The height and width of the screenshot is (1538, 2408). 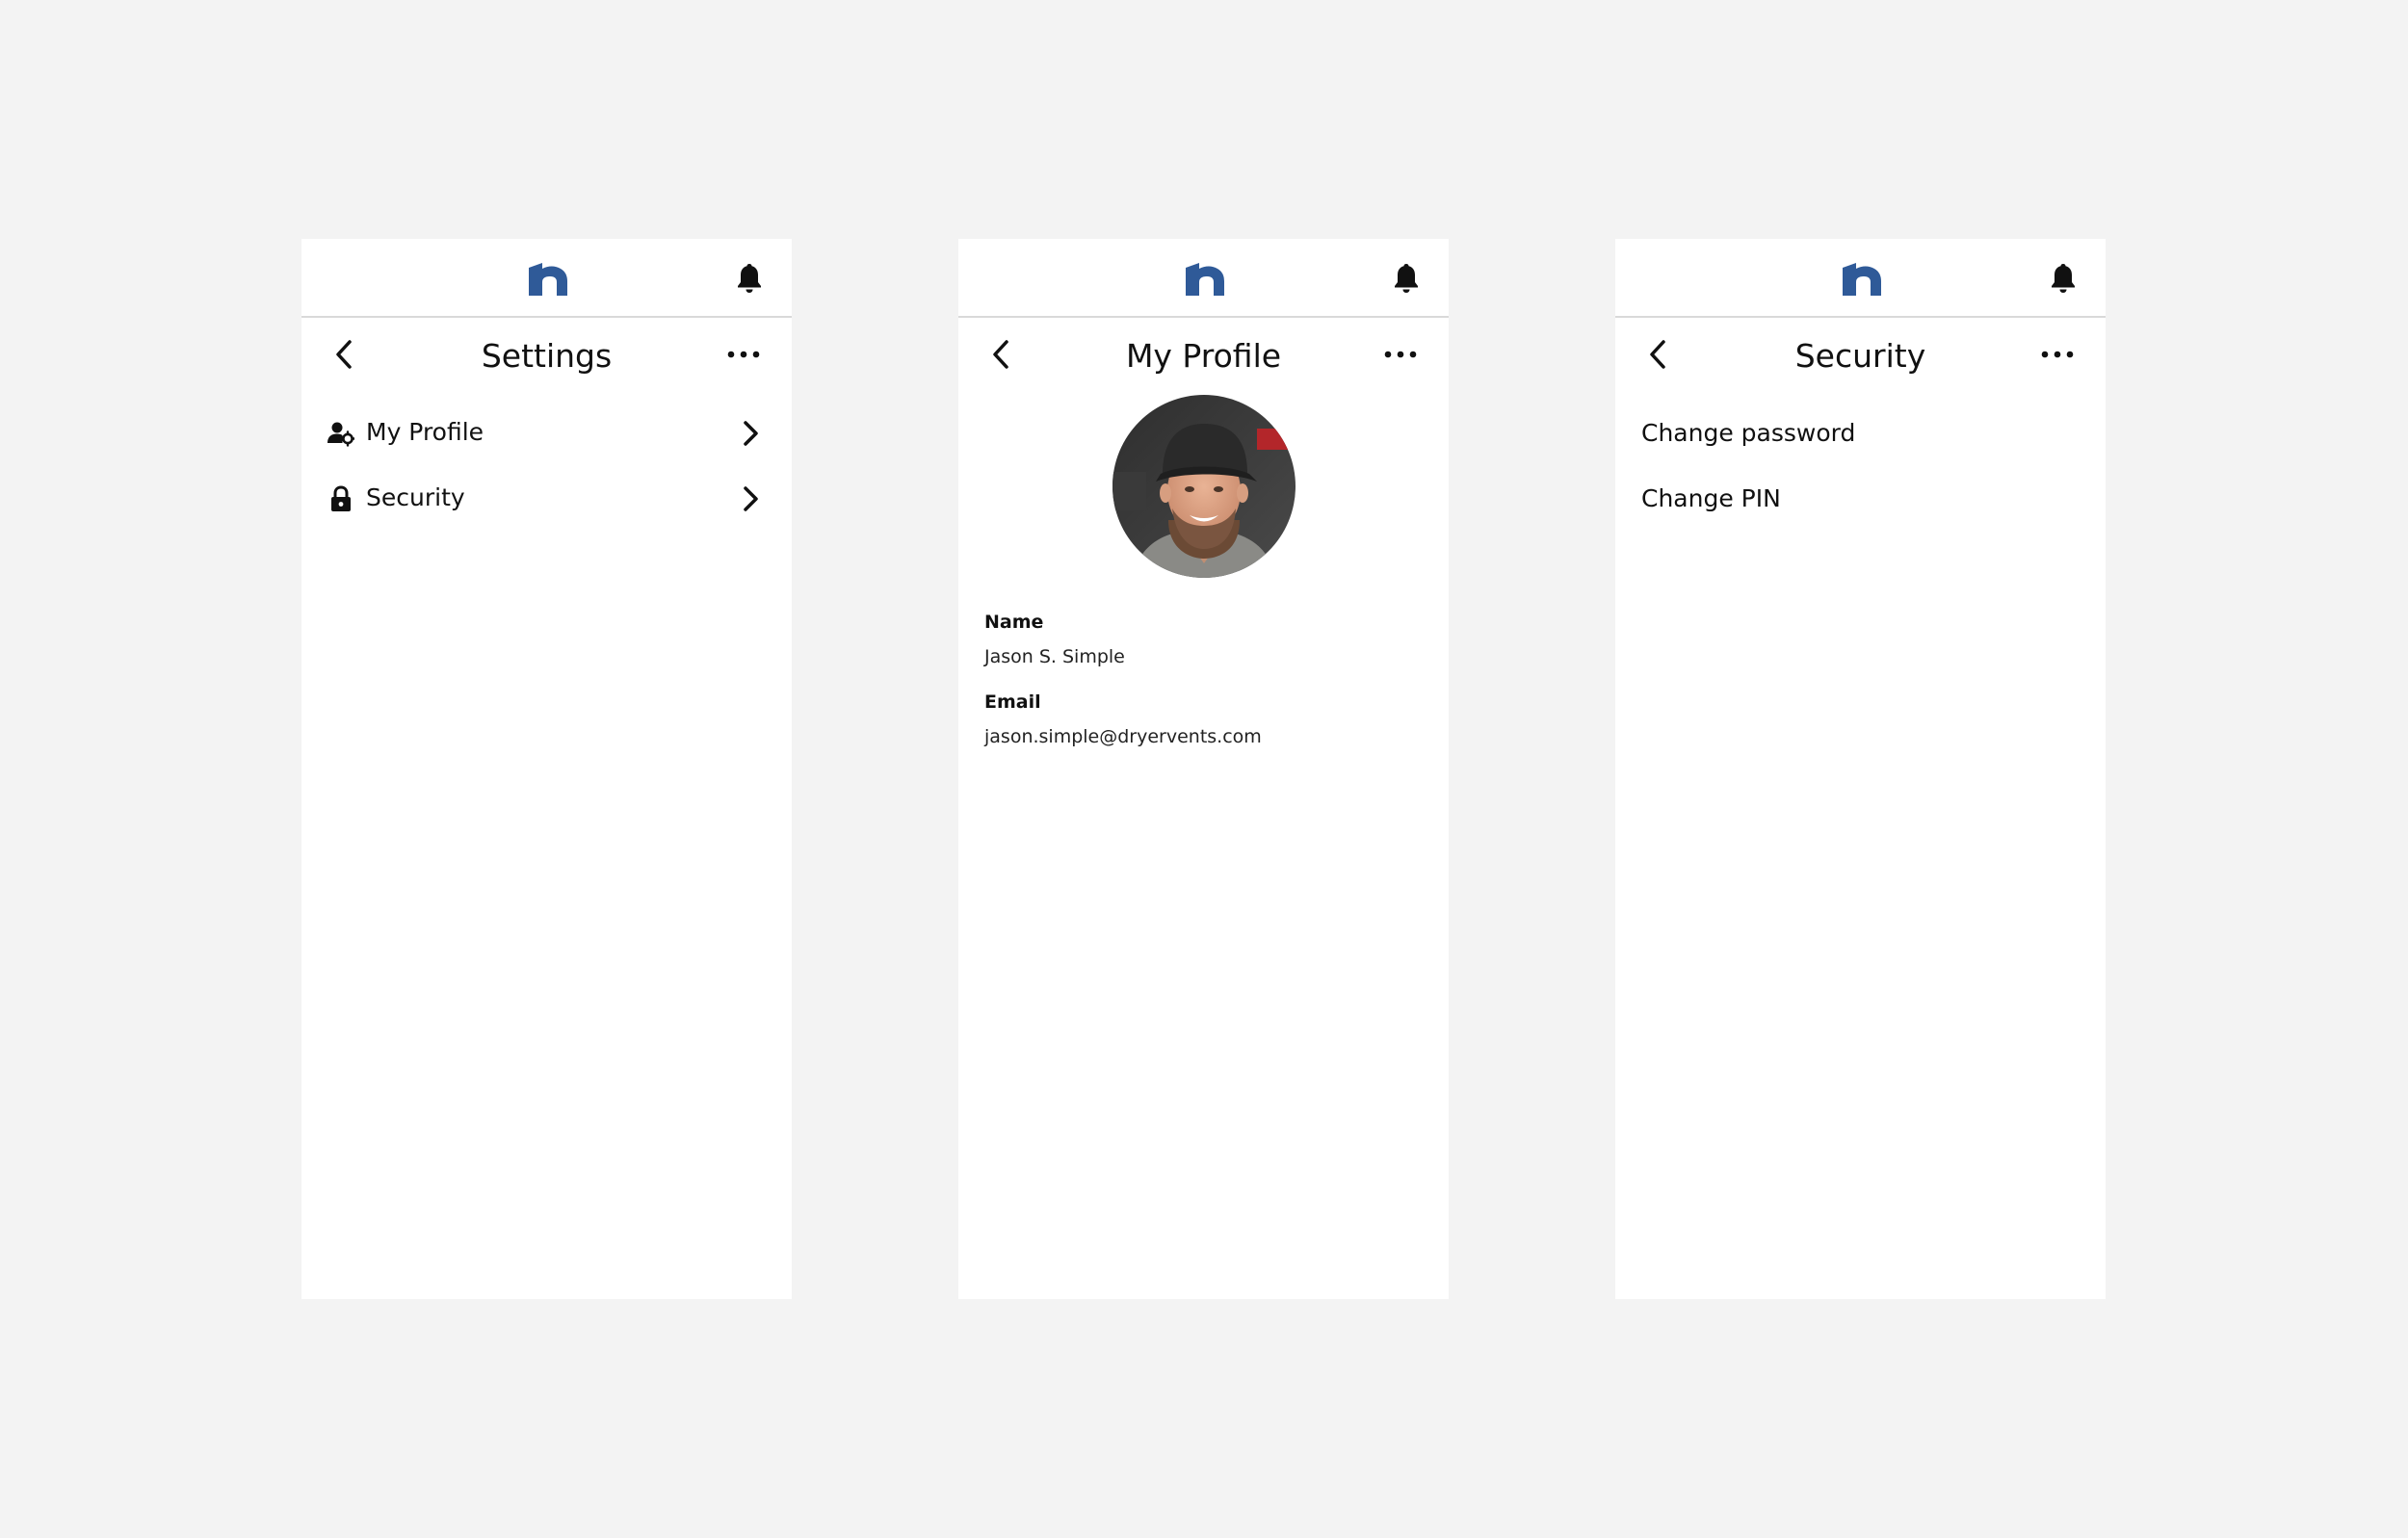 I want to click on page-title: Settings, so click(x=547, y=356).